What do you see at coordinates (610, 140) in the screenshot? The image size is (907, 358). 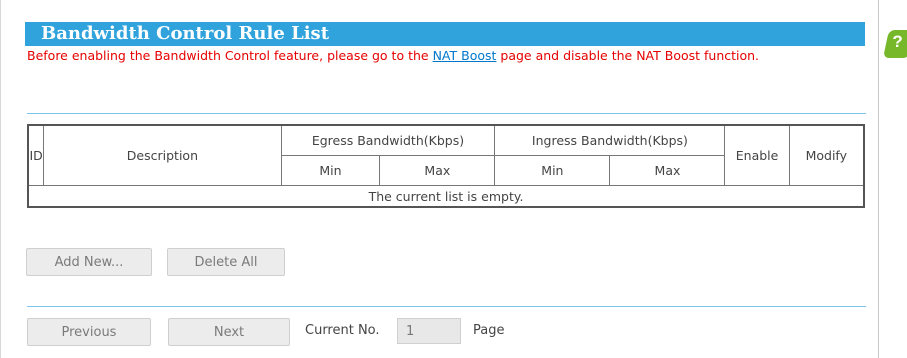 I see `column-header-ingress: Ingress Bandwidth(Kbps)` at bounding box center [610, 140].